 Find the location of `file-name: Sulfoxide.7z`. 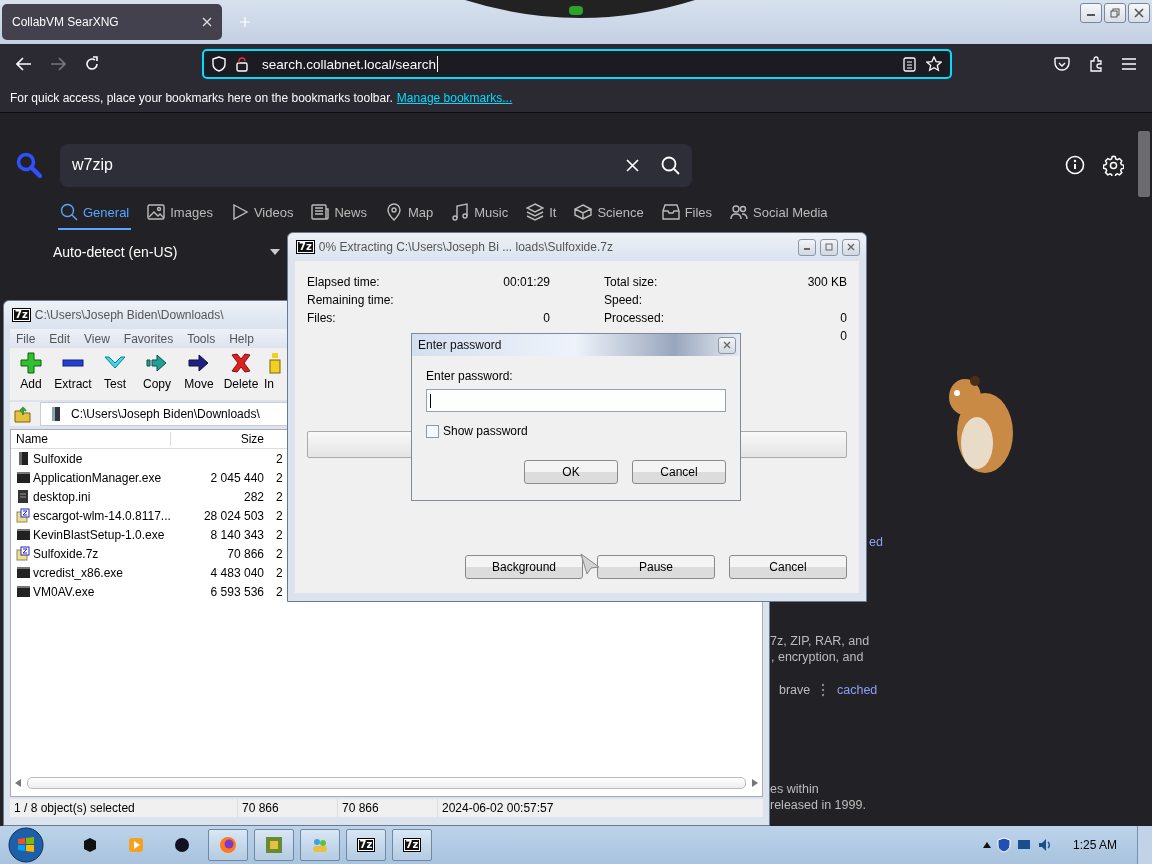

file-name: Sulfoxide.7z is located at coordinates (66, 553).